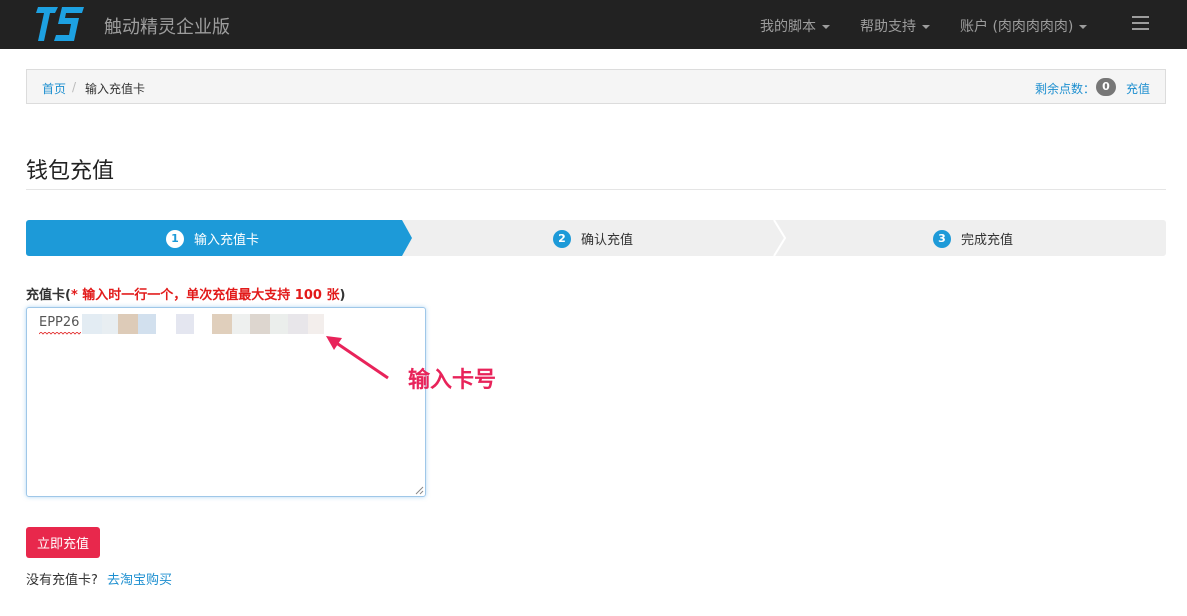  I want to click on nav-help-support: 帮助支持, so click(895, 26).